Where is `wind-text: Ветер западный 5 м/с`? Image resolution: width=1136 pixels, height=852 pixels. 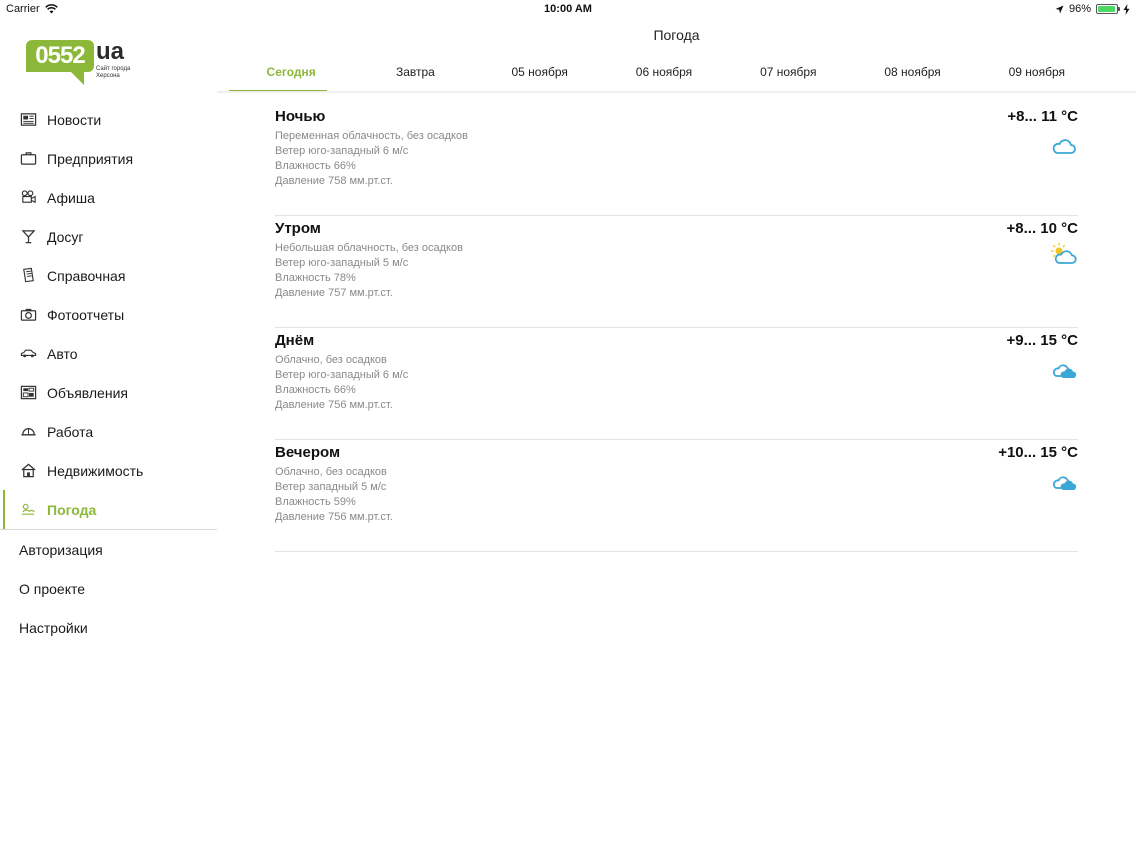 wind-text: Ветер западный 5 м/с is located at coordinates (331, 487).